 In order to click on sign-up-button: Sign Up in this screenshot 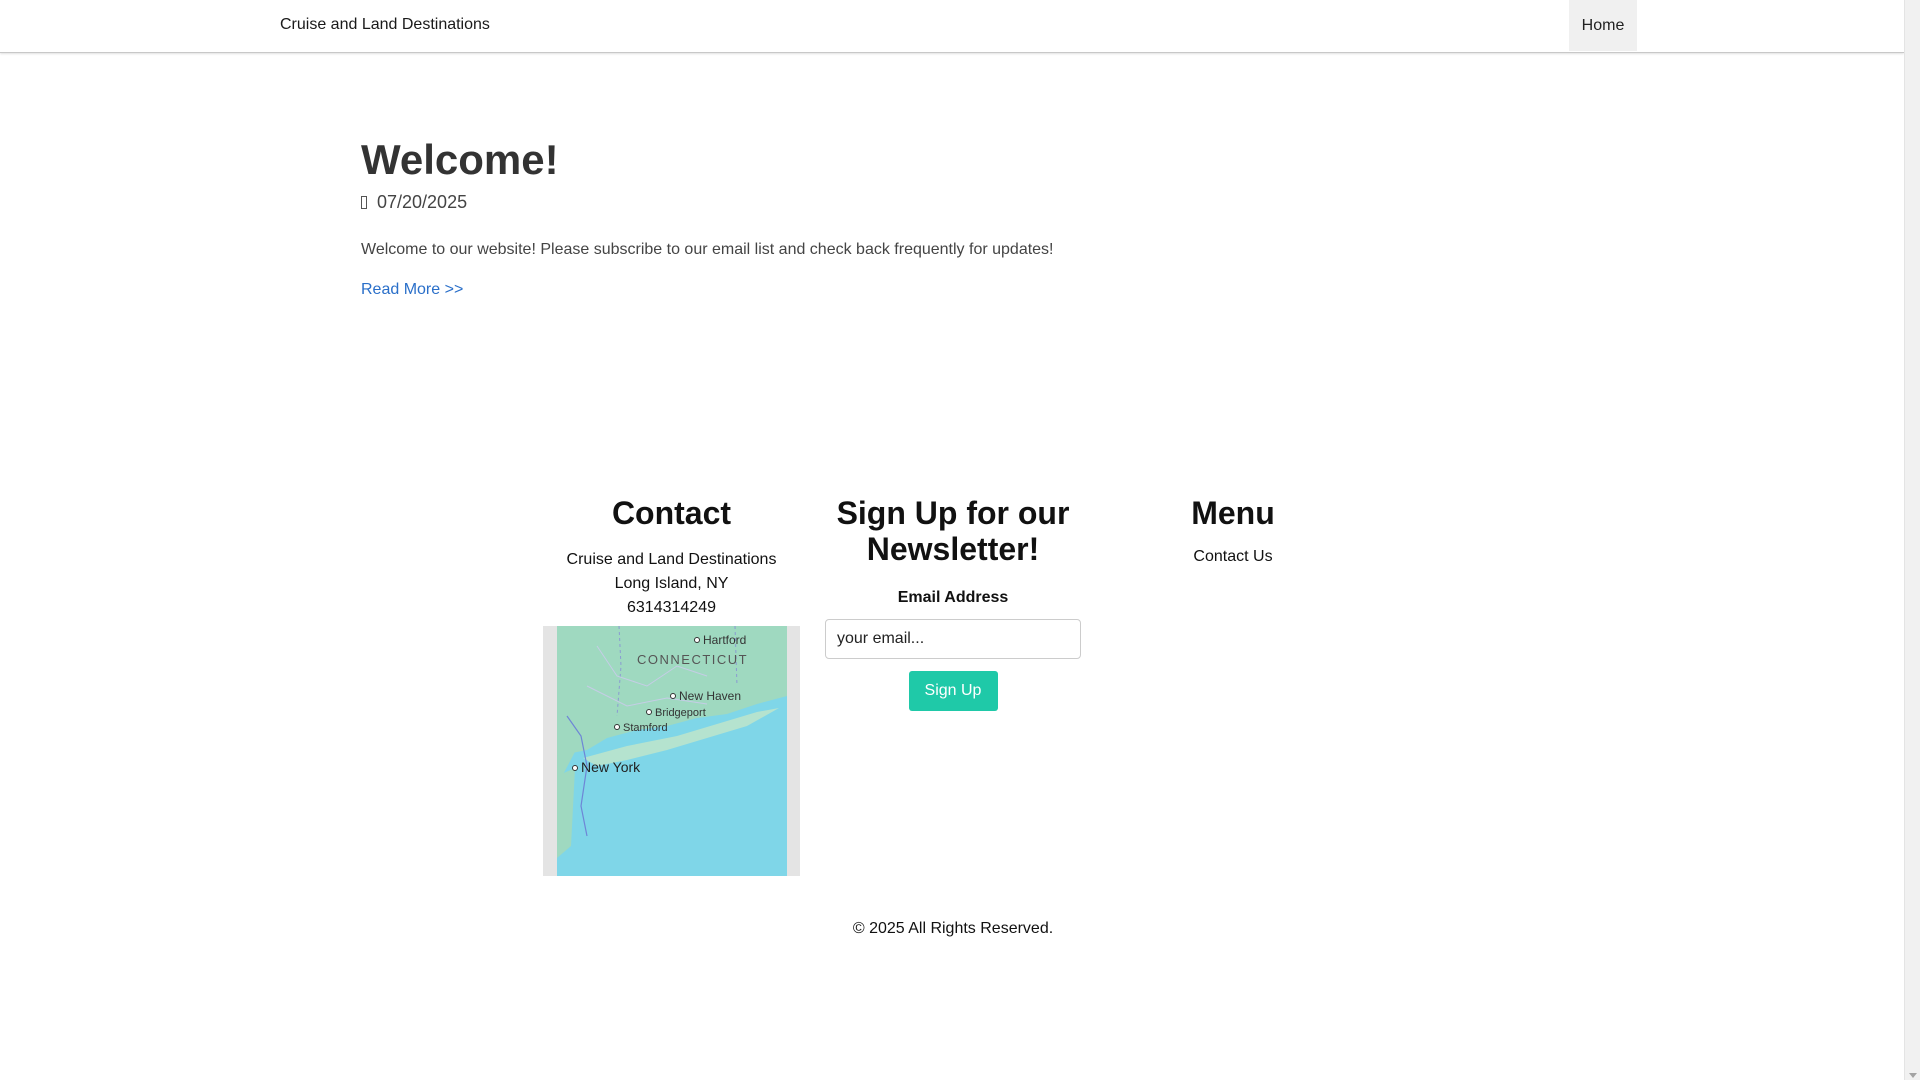, I will do `click(953, 691)`.